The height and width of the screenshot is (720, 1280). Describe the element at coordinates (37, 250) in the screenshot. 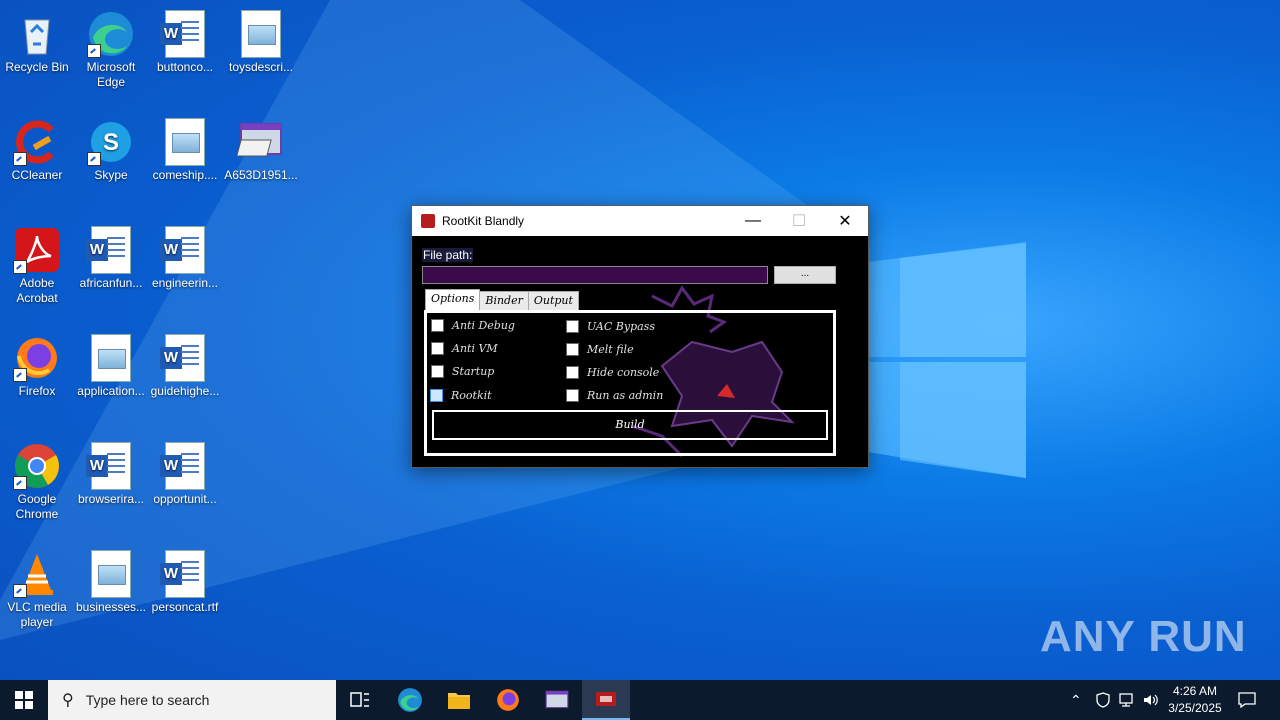

I see `acrobat-icon` at that location.